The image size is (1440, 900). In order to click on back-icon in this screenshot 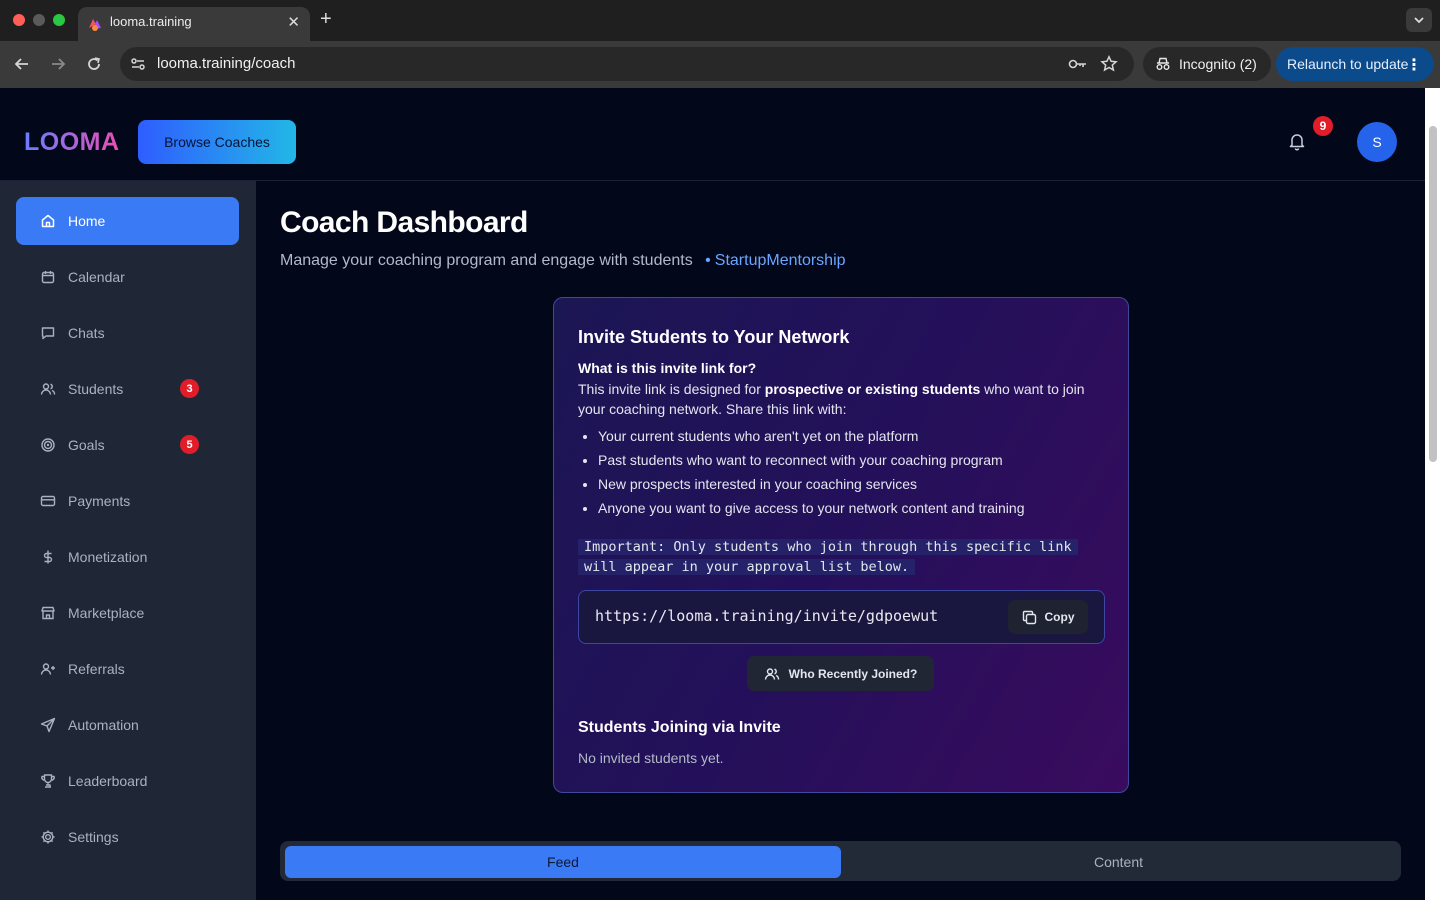, I will do `click(22, 64)`.